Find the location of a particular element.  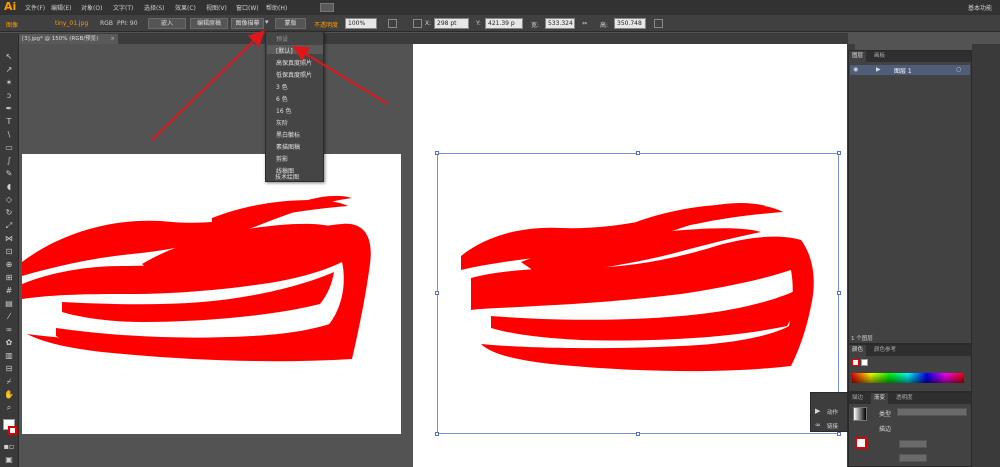

tab-color: 颜色 is located at coordinates (858, 350).